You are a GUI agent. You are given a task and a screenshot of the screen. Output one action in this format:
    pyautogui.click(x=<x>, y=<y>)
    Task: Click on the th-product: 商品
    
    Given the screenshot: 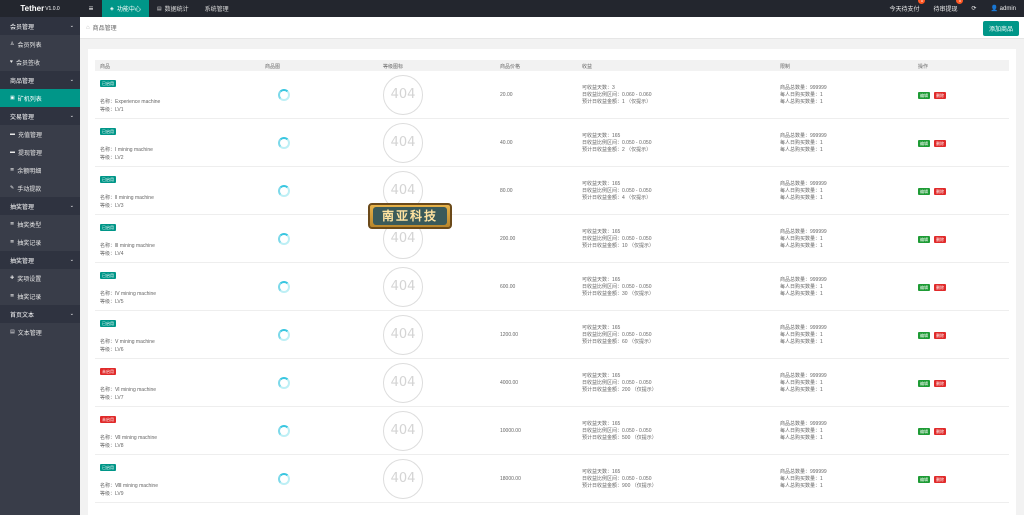 What is the action you would take?
    pyautogui.click(x=105, y=67)
    